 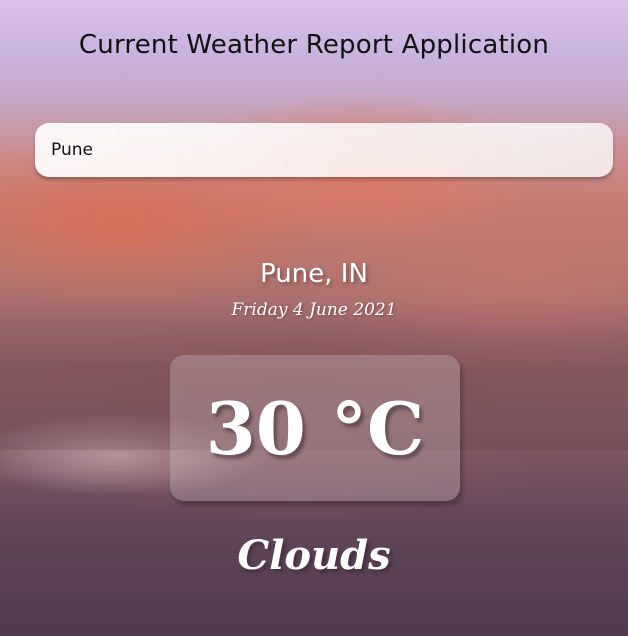 What do you see at coordinates (314, 274) in the screenshot?
I see `location-label: Pune, IN` at bounding box center [314, 274].